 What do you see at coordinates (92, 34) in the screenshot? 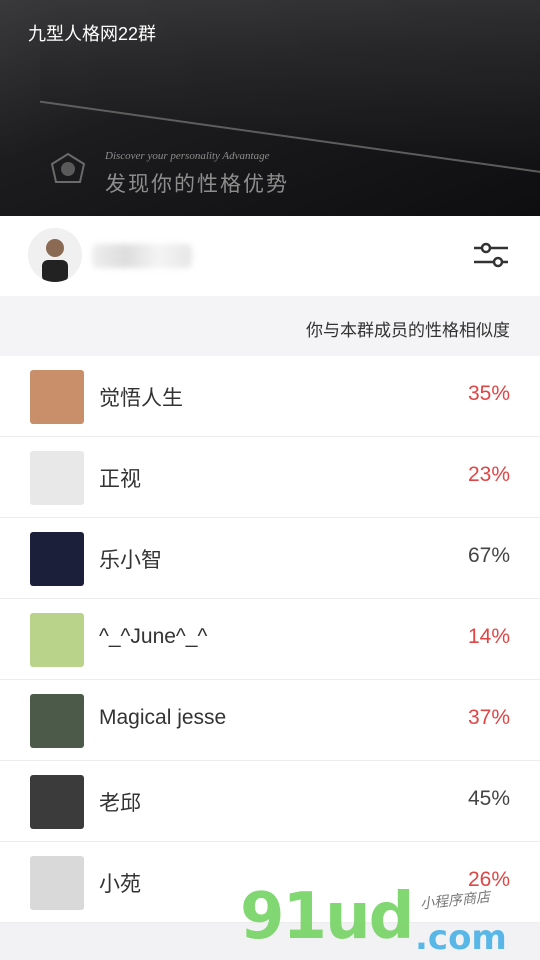
I see `group-title: 九型人格网22群` at bounding box center [92, 34].